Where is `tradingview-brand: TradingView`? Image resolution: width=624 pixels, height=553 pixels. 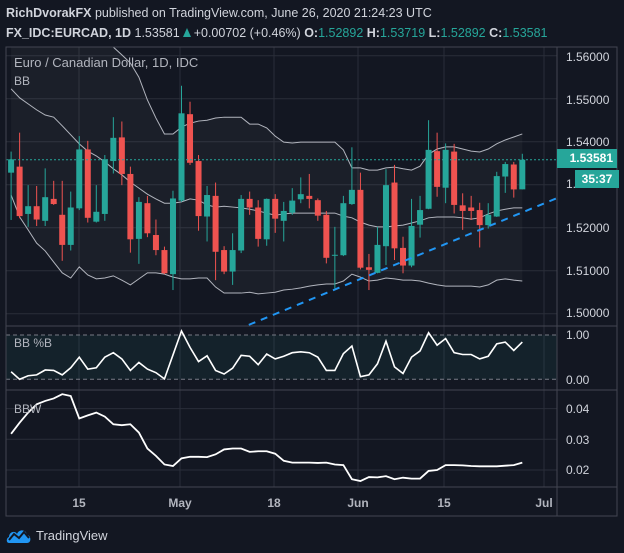 tradingview-brand: TradingView is located at coordinates (72, 535).